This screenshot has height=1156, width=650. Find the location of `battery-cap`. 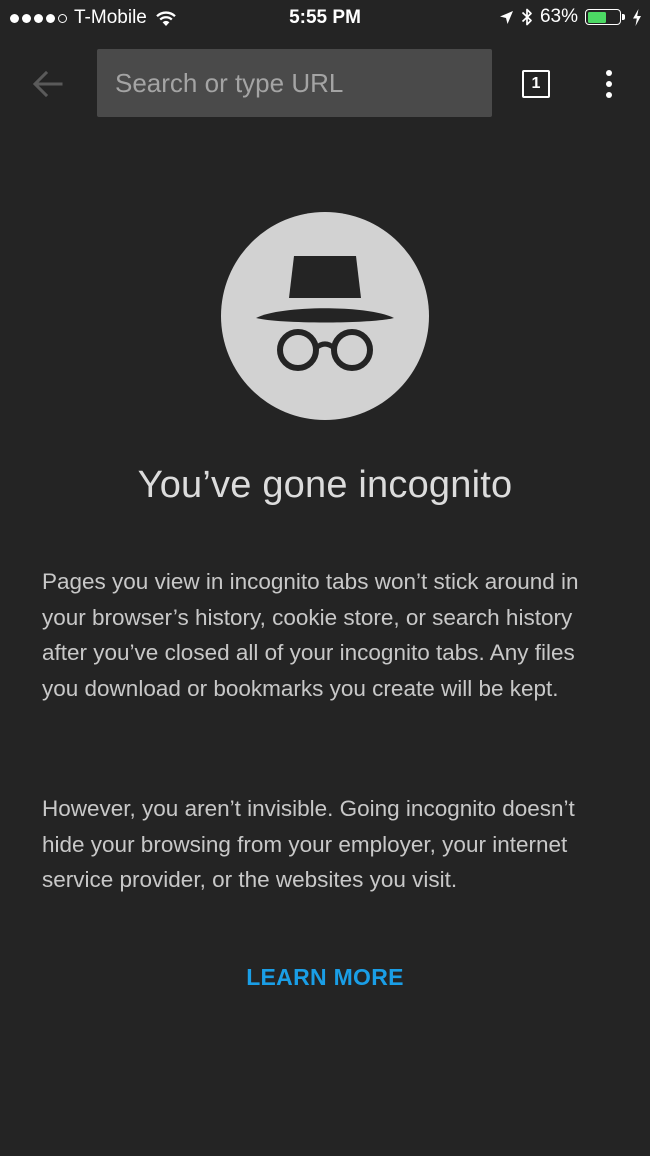

battery-cap is located at coordinates (623, 17).